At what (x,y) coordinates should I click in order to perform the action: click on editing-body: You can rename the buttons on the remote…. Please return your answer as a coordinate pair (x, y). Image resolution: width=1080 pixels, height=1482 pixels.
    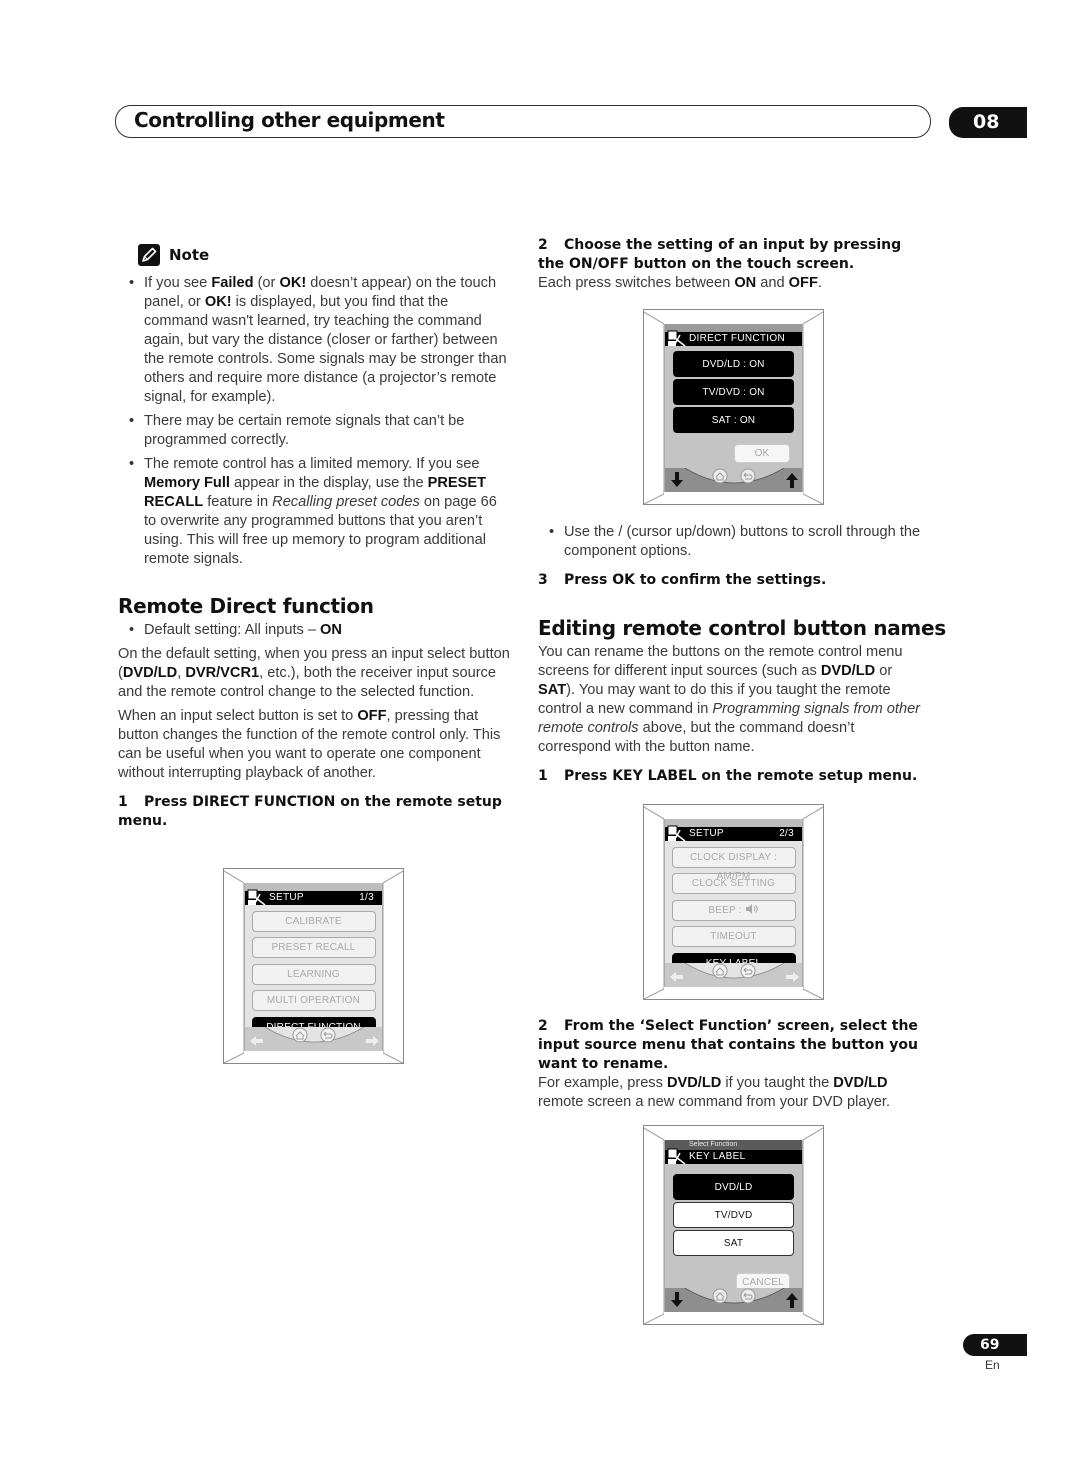
    Looking at the image, I should click on (734, 714).